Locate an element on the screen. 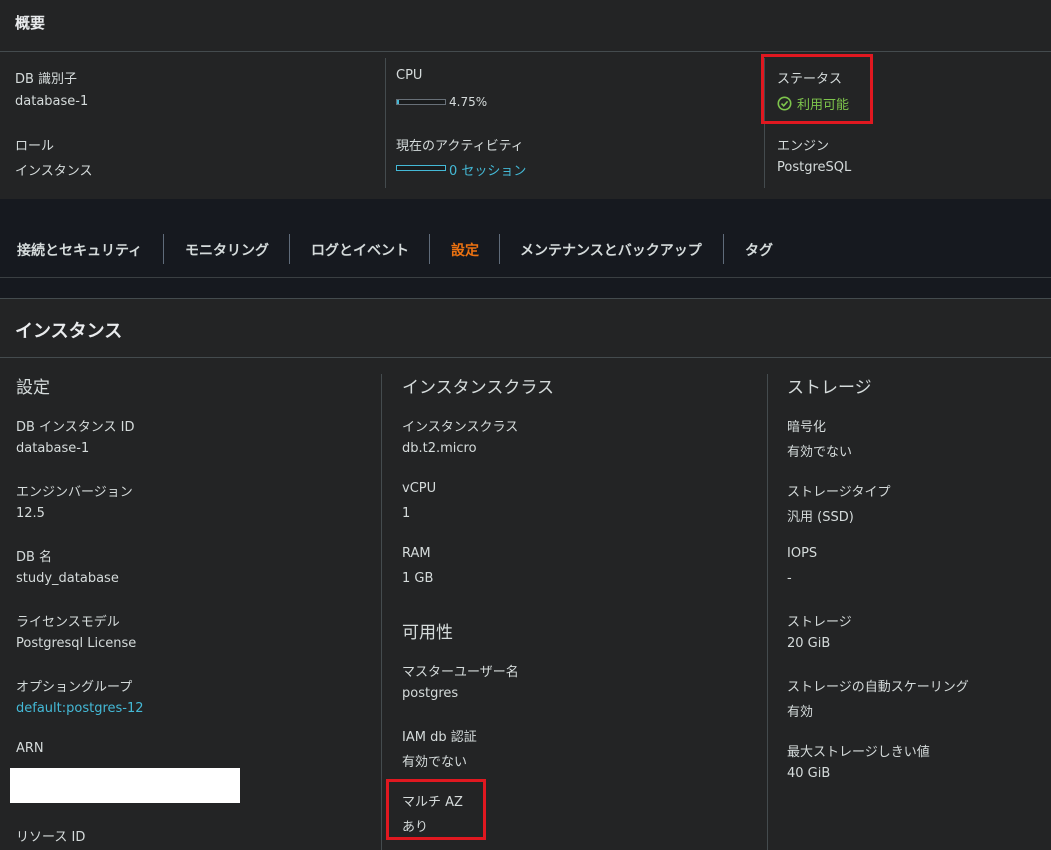 Image resolution: width=1051 pixels, height=850 pixels. availability-heading: 可用性 is located at coordinates (427, 633).